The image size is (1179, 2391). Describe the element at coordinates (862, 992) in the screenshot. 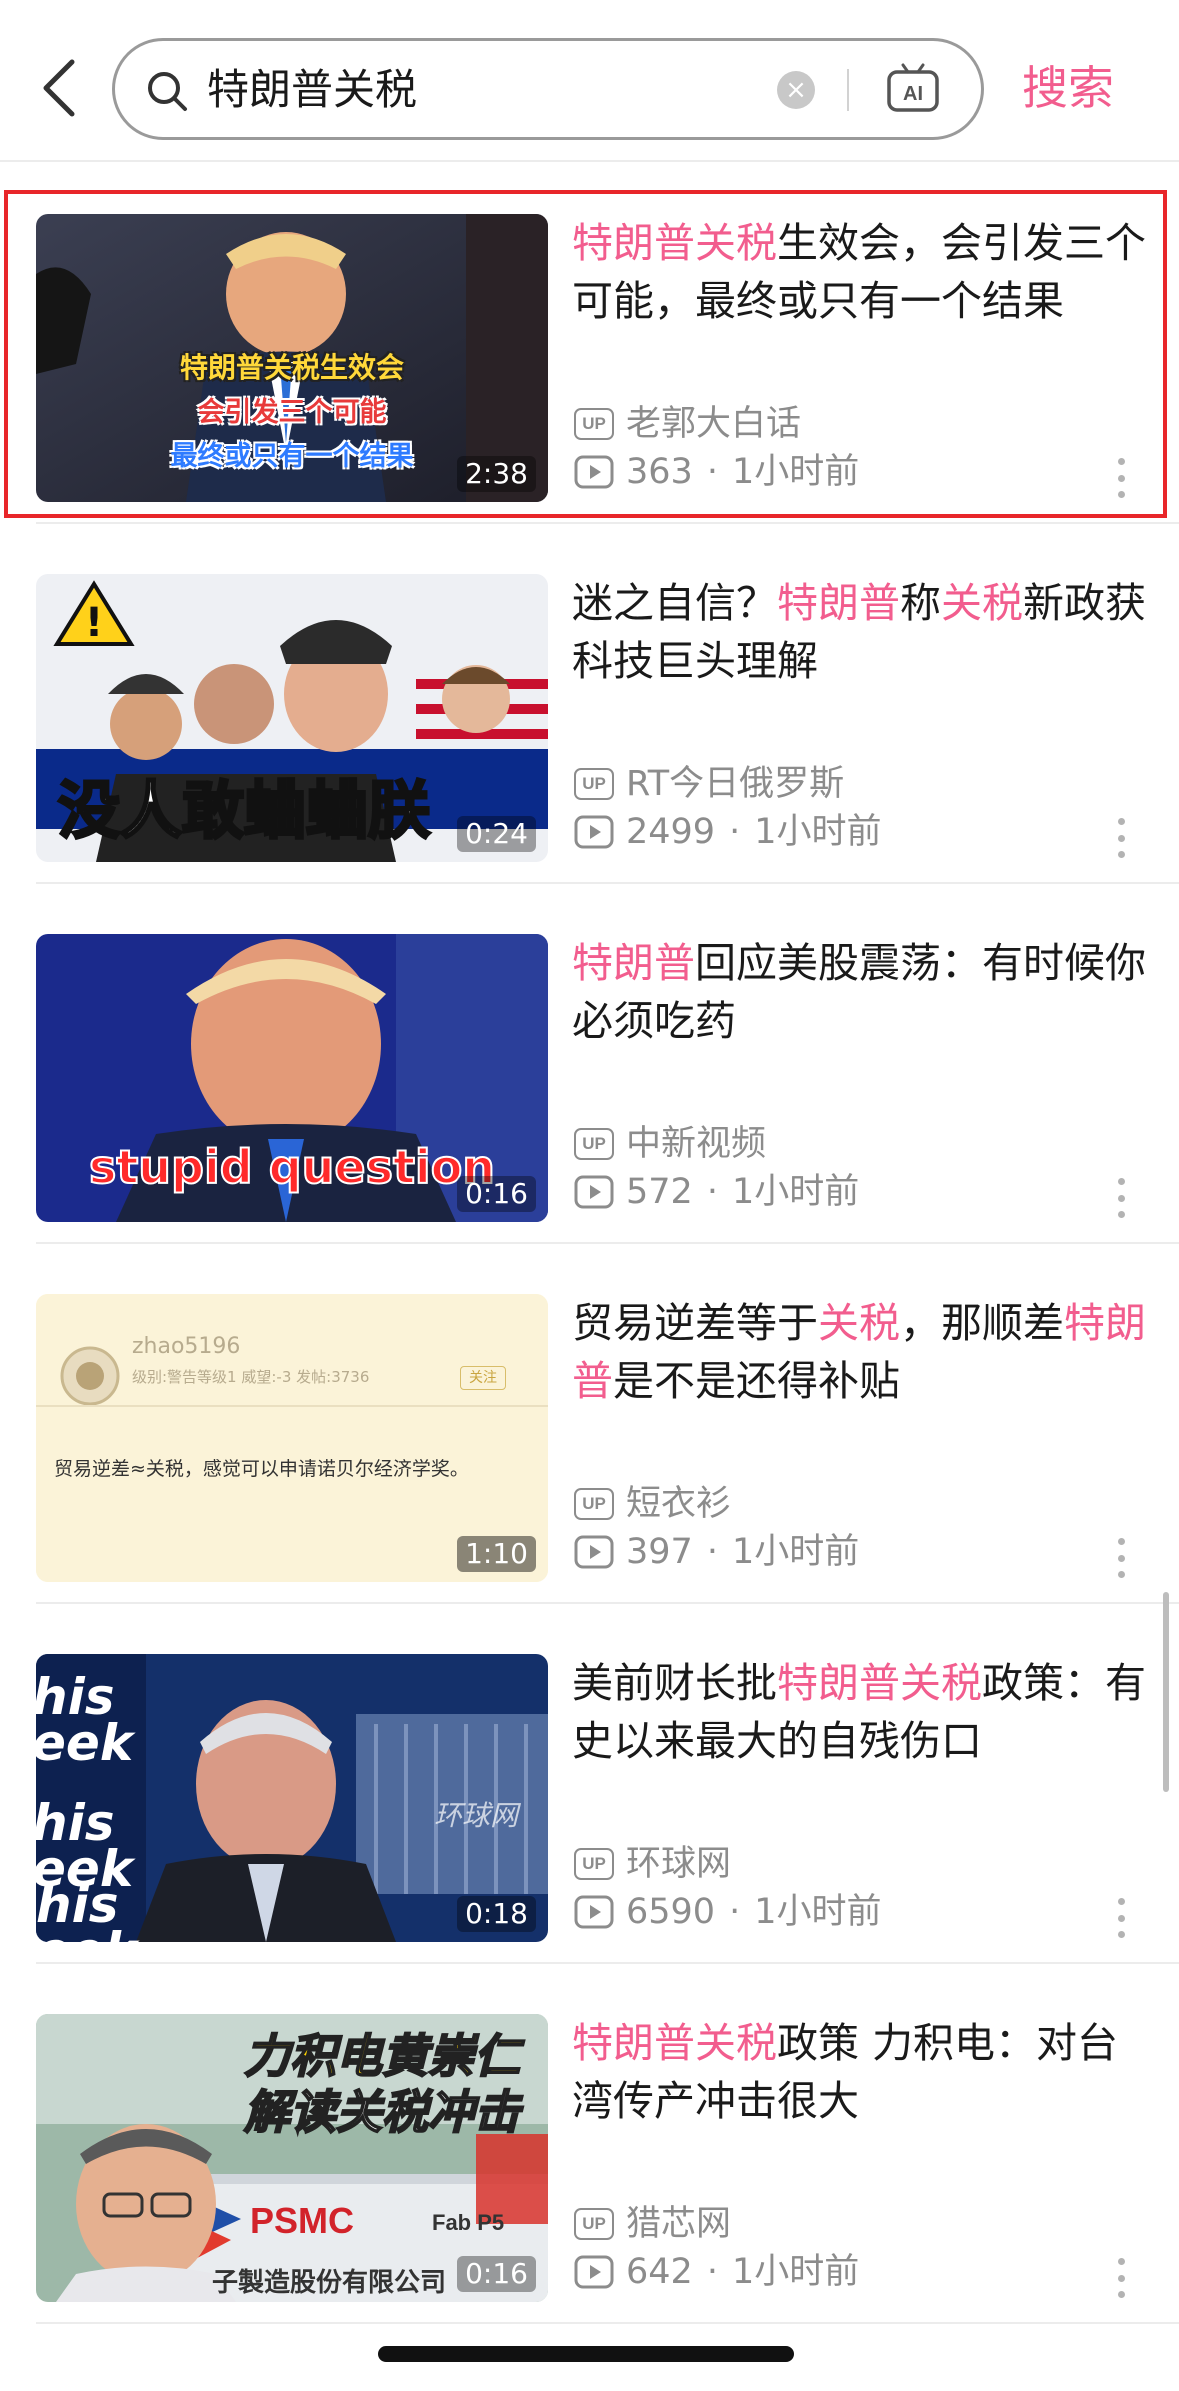

I see `video-title: 特朗普回应美股震荡：有时候你必须吃药` at that location.